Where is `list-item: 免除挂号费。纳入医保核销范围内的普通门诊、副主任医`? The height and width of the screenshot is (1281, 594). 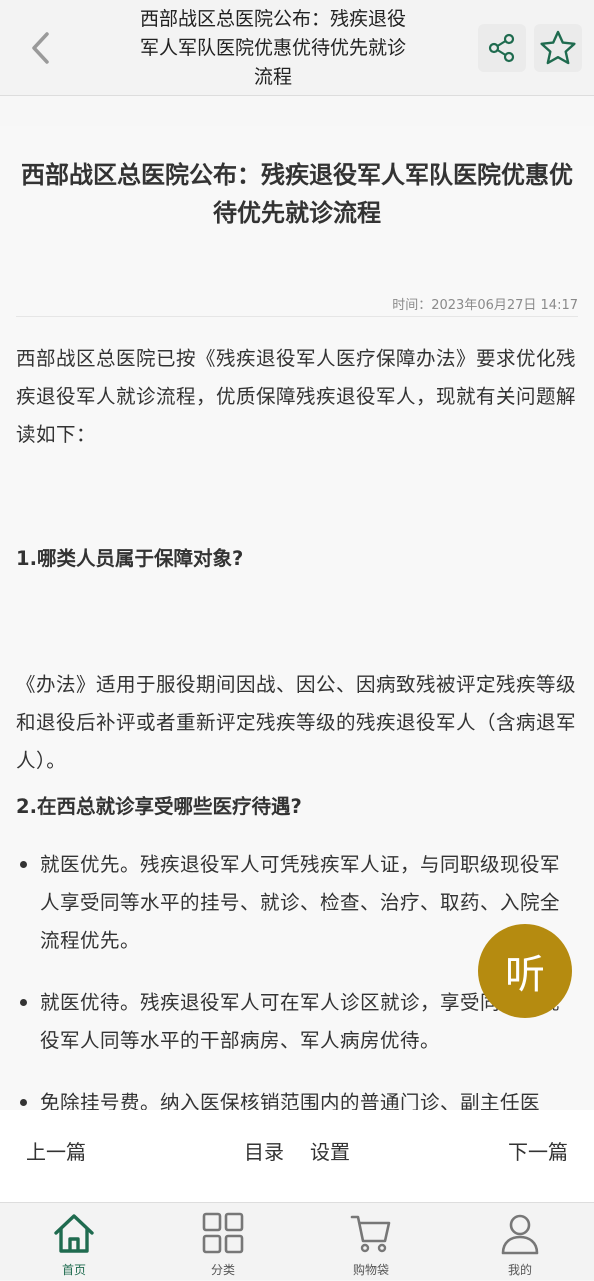 list-item: 免除挂号费。纳入医保核销范围内的普通门诊、副主任医 is located at coordinates (297, 1097).